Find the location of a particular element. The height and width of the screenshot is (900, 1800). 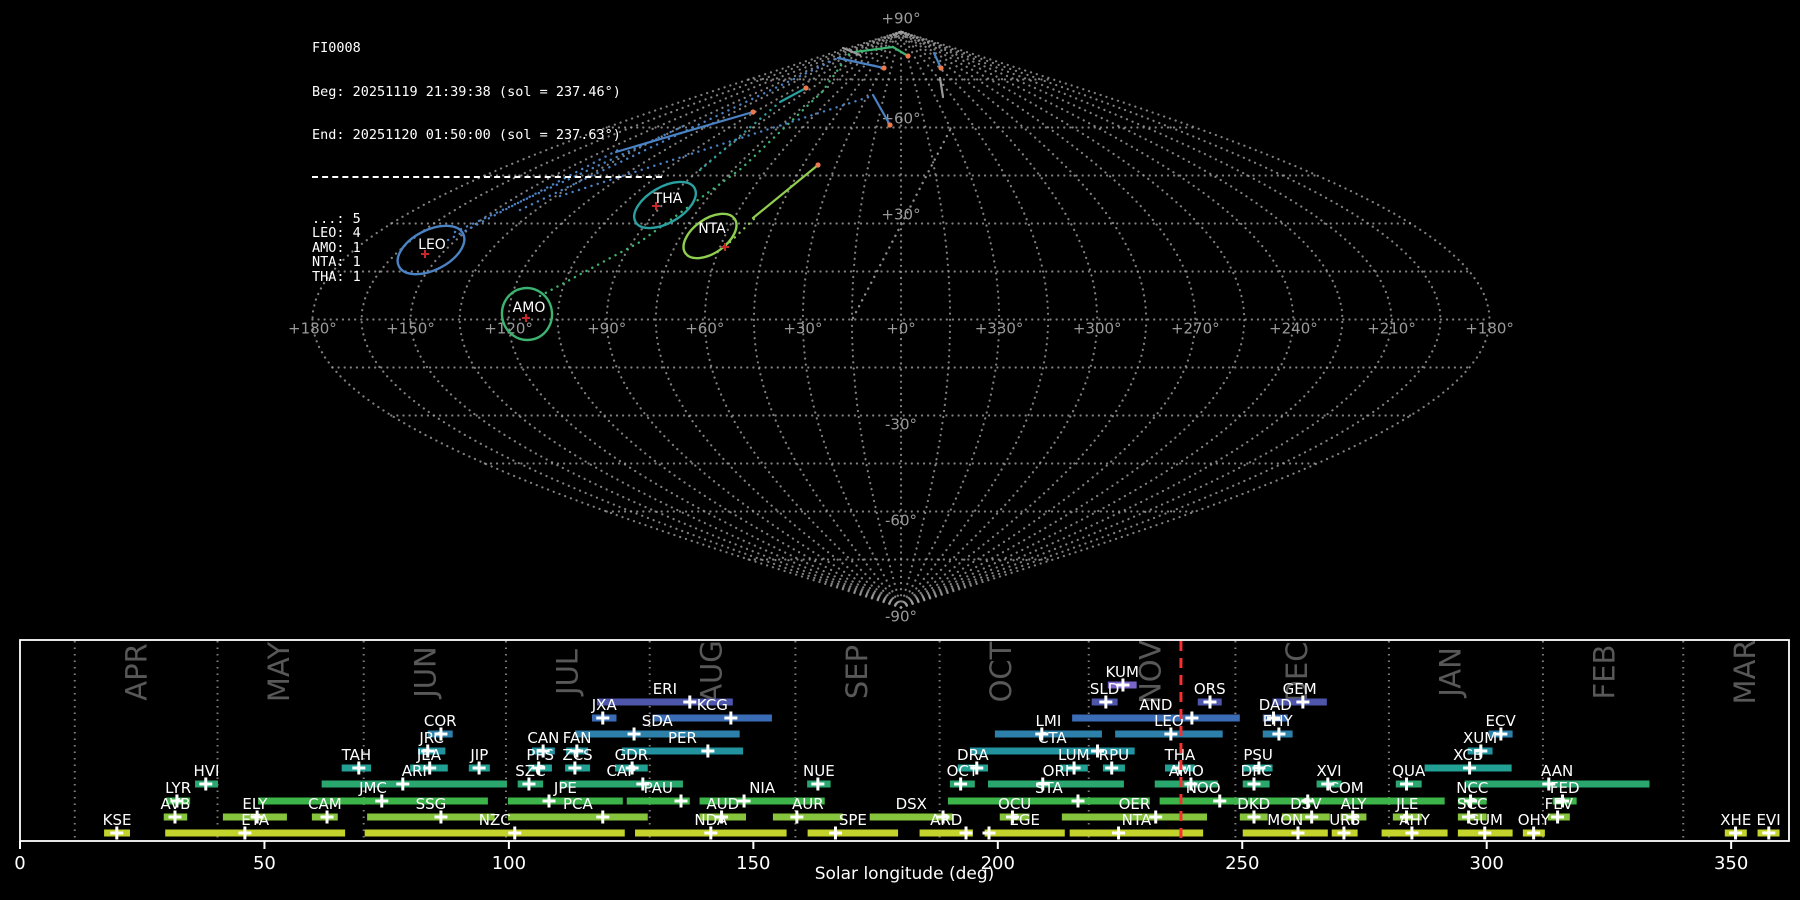

shower-label-AMO: AMO is located at coordinates (1186, 771).